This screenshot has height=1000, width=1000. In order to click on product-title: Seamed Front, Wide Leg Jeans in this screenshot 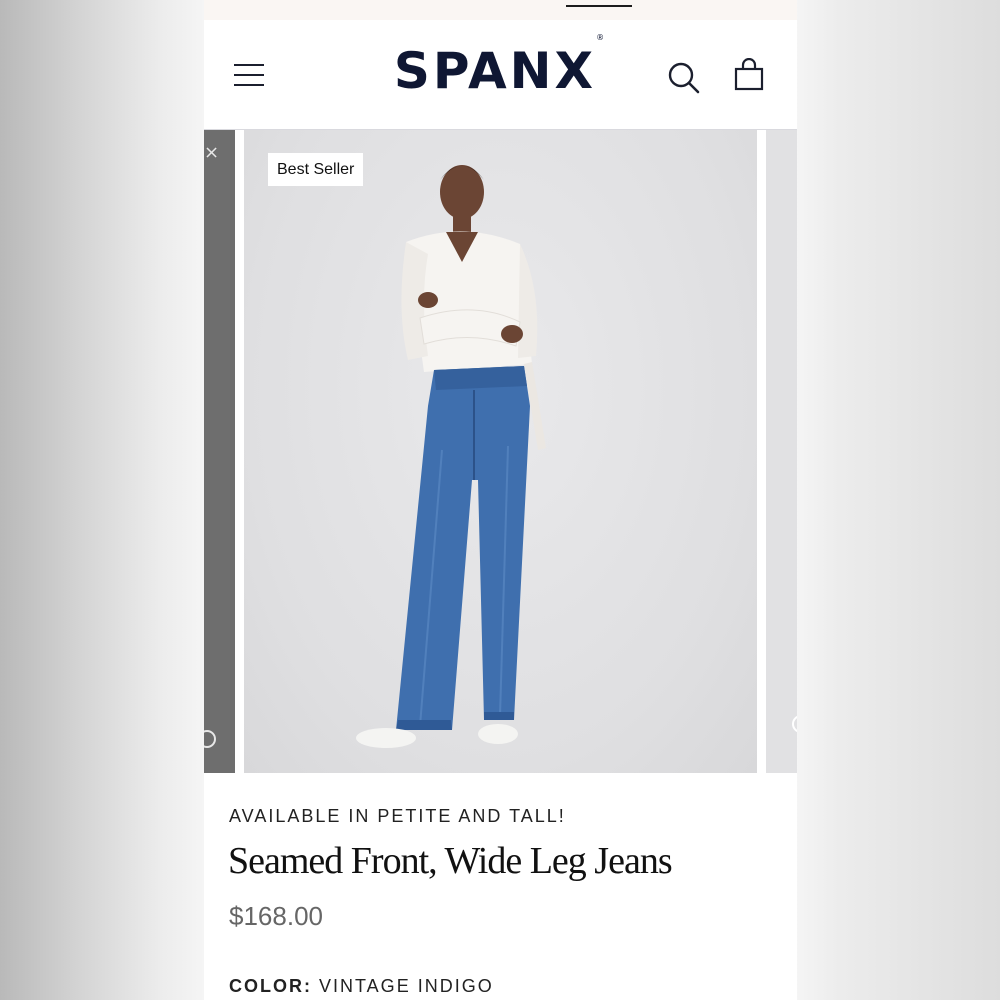, I will do `click(450, 861)`.